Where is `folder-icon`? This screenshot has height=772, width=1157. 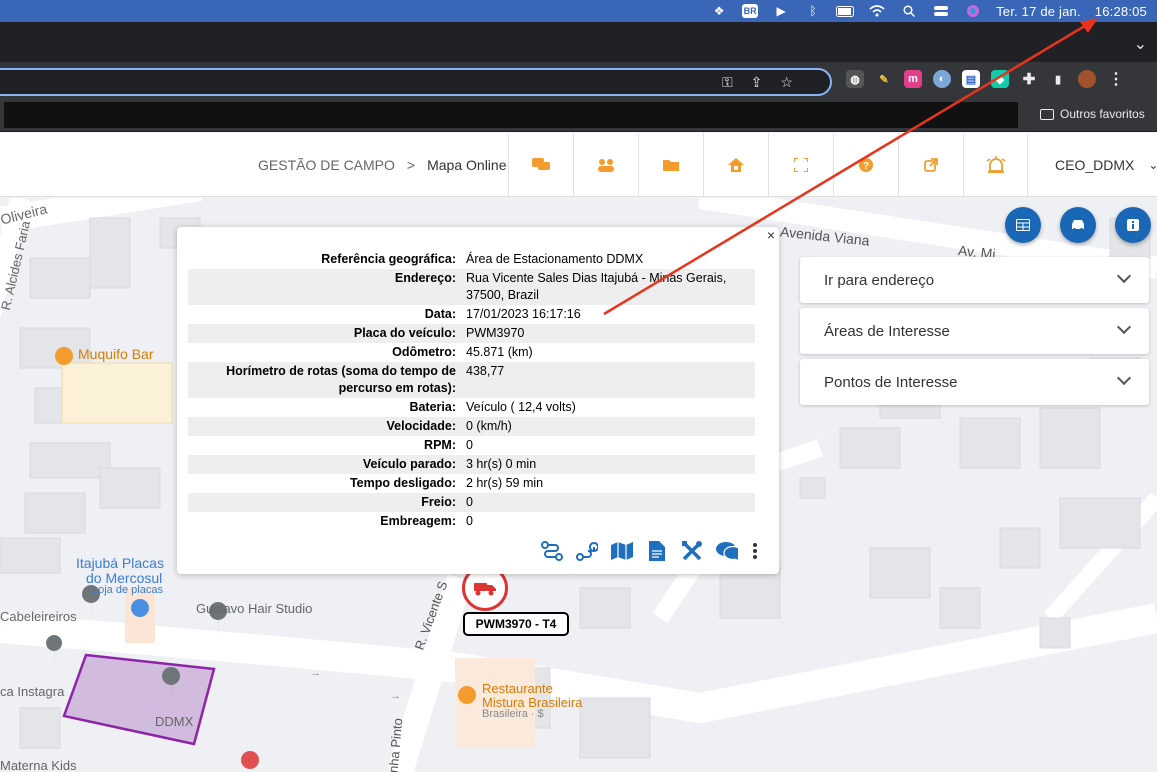
folder-icon is located at coordinates (671, 165).